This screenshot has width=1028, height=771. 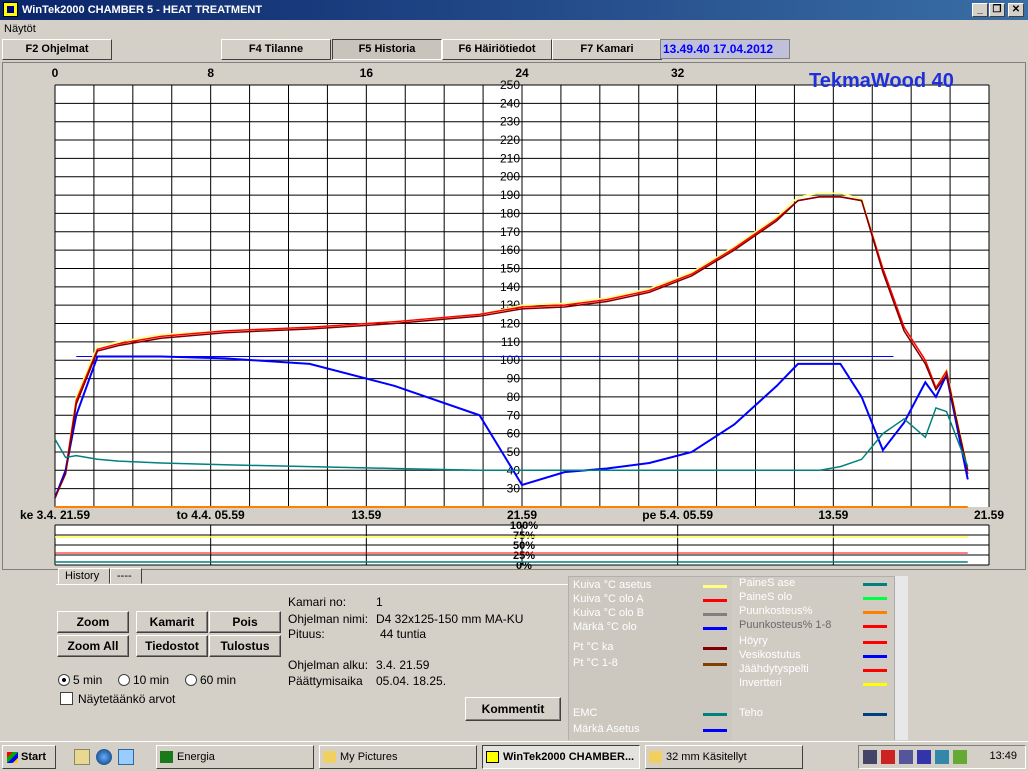 What do you see at coordinates (104, 757) in the screenshot?
I see `quicklaunch-ie-icon` at bounding box center [104, 757].